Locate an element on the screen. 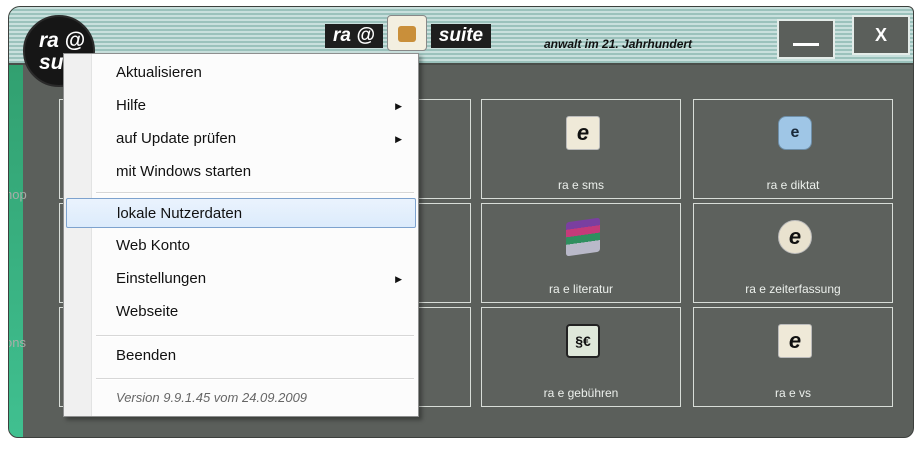 The width and height of the screenshot is (919, 450). menu-item-label: Webseite is located at coordinates (147, 311).